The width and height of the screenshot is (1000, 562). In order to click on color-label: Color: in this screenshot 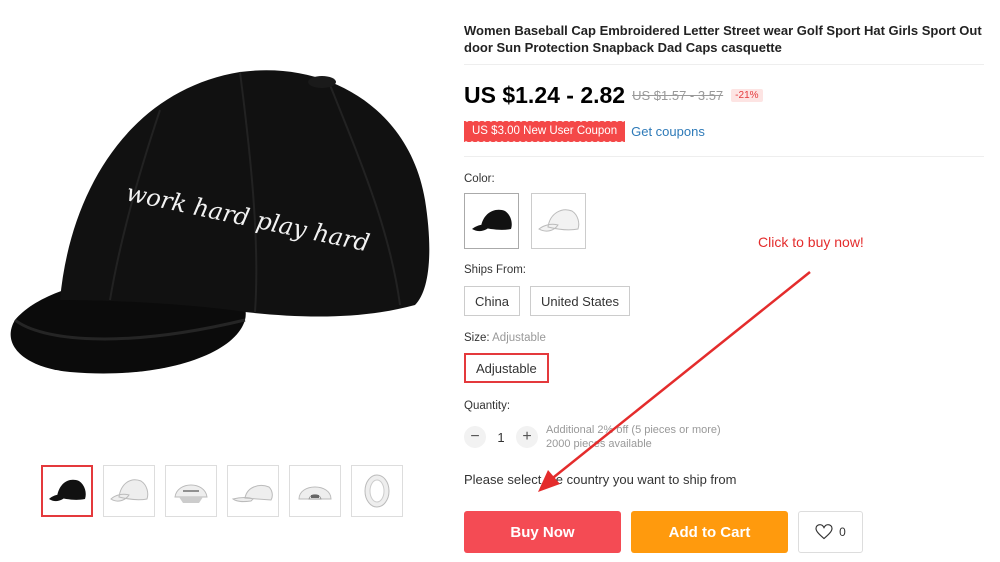, I will do `click(479, 179)`.